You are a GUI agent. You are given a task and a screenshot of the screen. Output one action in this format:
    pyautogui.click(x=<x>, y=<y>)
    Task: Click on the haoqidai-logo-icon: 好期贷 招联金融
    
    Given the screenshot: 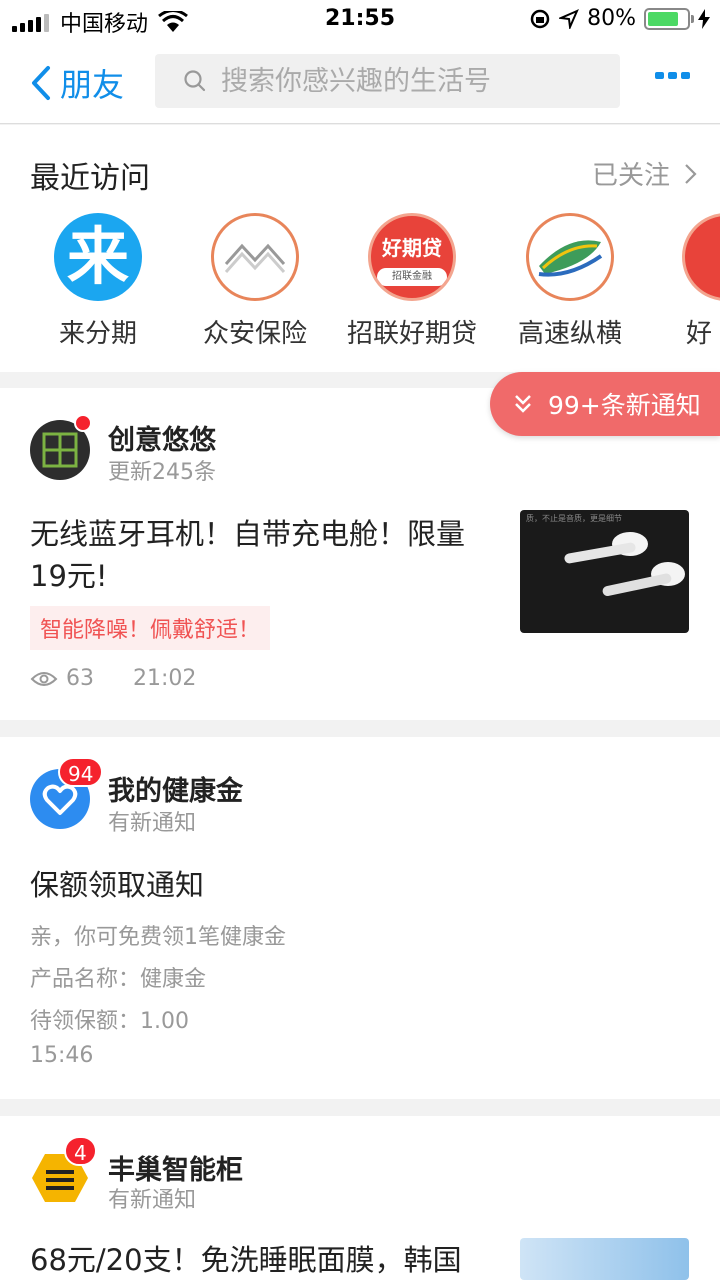 What is the action you would take?
    pyautogui.click(x=412, y=257)
    